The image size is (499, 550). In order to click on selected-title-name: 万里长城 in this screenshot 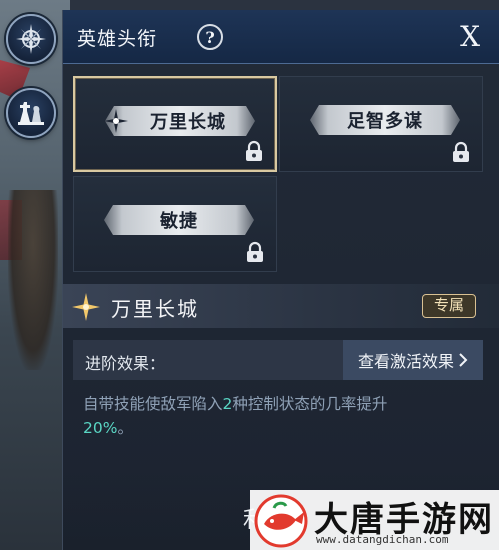, I will do `click(155, 309)`.